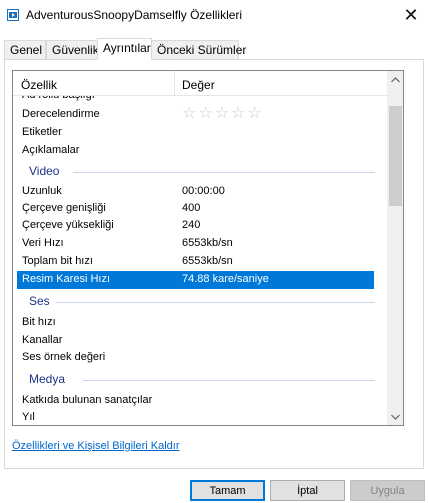 The image size is (428, 503). Describe the element at coordinates (200, 401) in the screenshot. I see `list-item-contributing-artists: Katkıda bulunan sanatçılar` at that location.